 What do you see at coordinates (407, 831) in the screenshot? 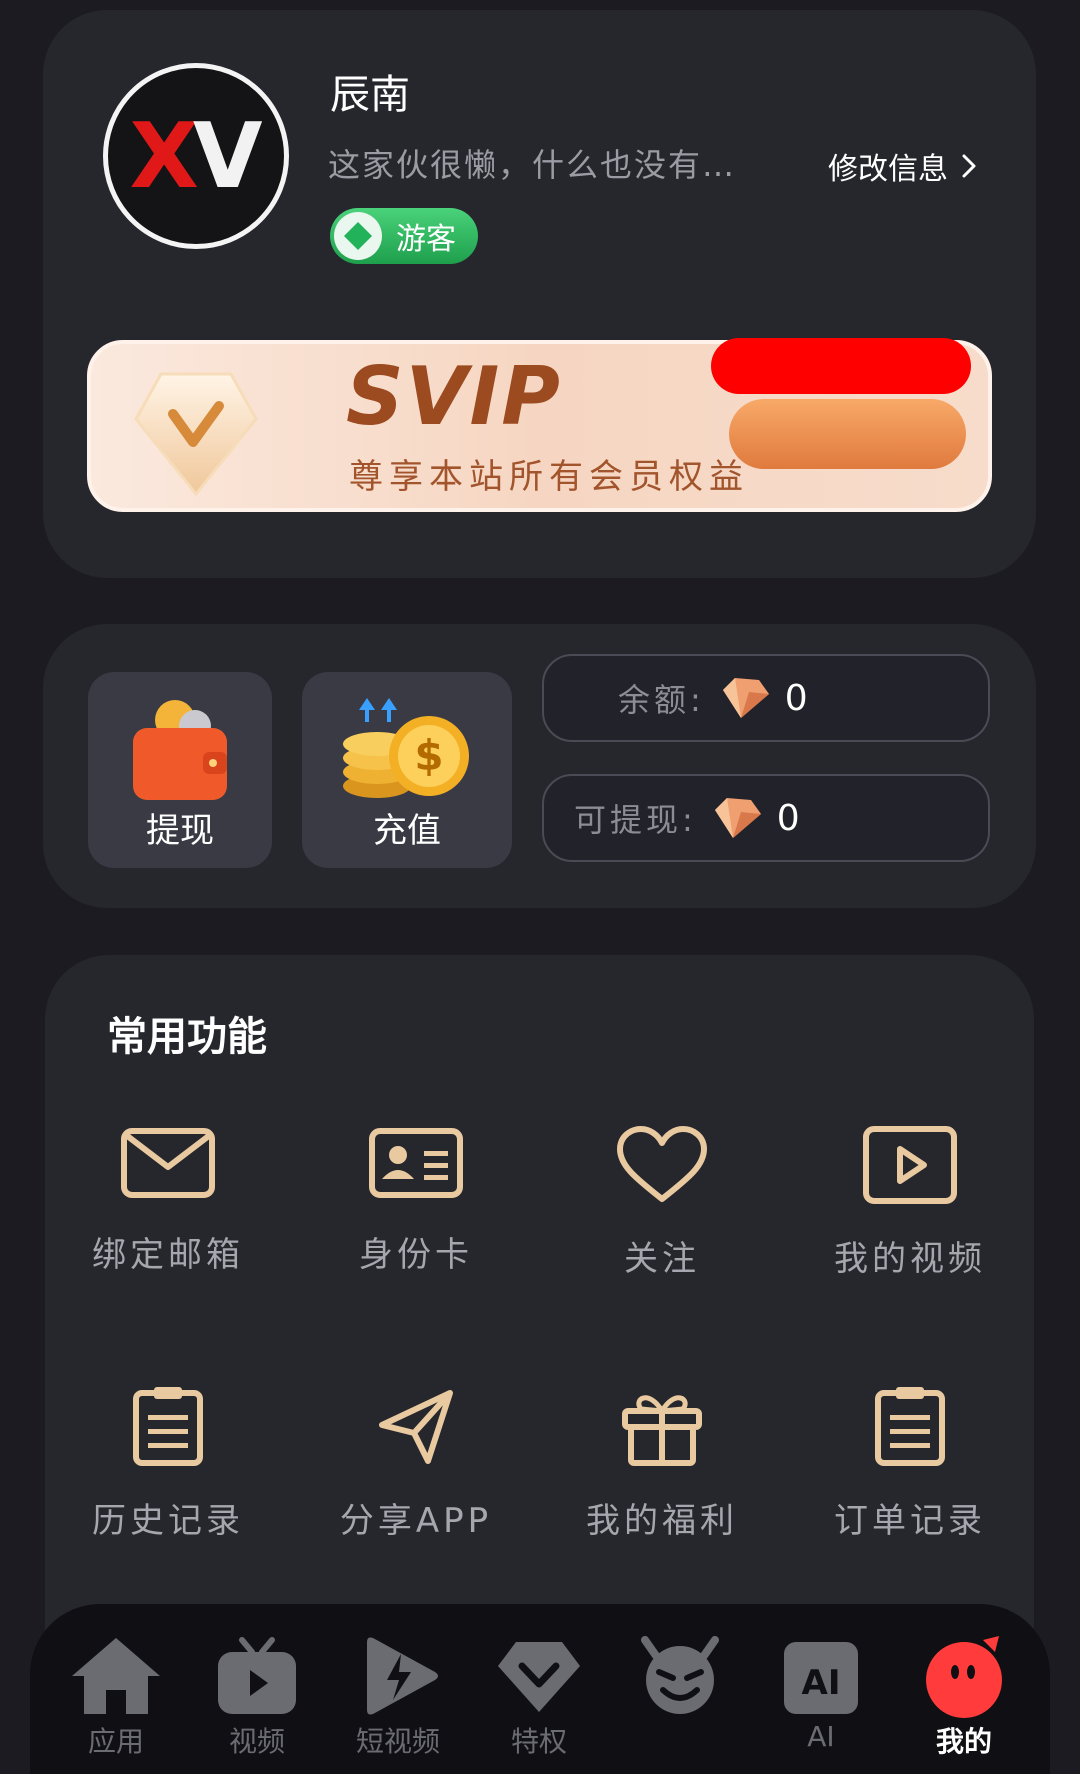
I see `recharge-label: 充值` at bounding box center [407, 831].